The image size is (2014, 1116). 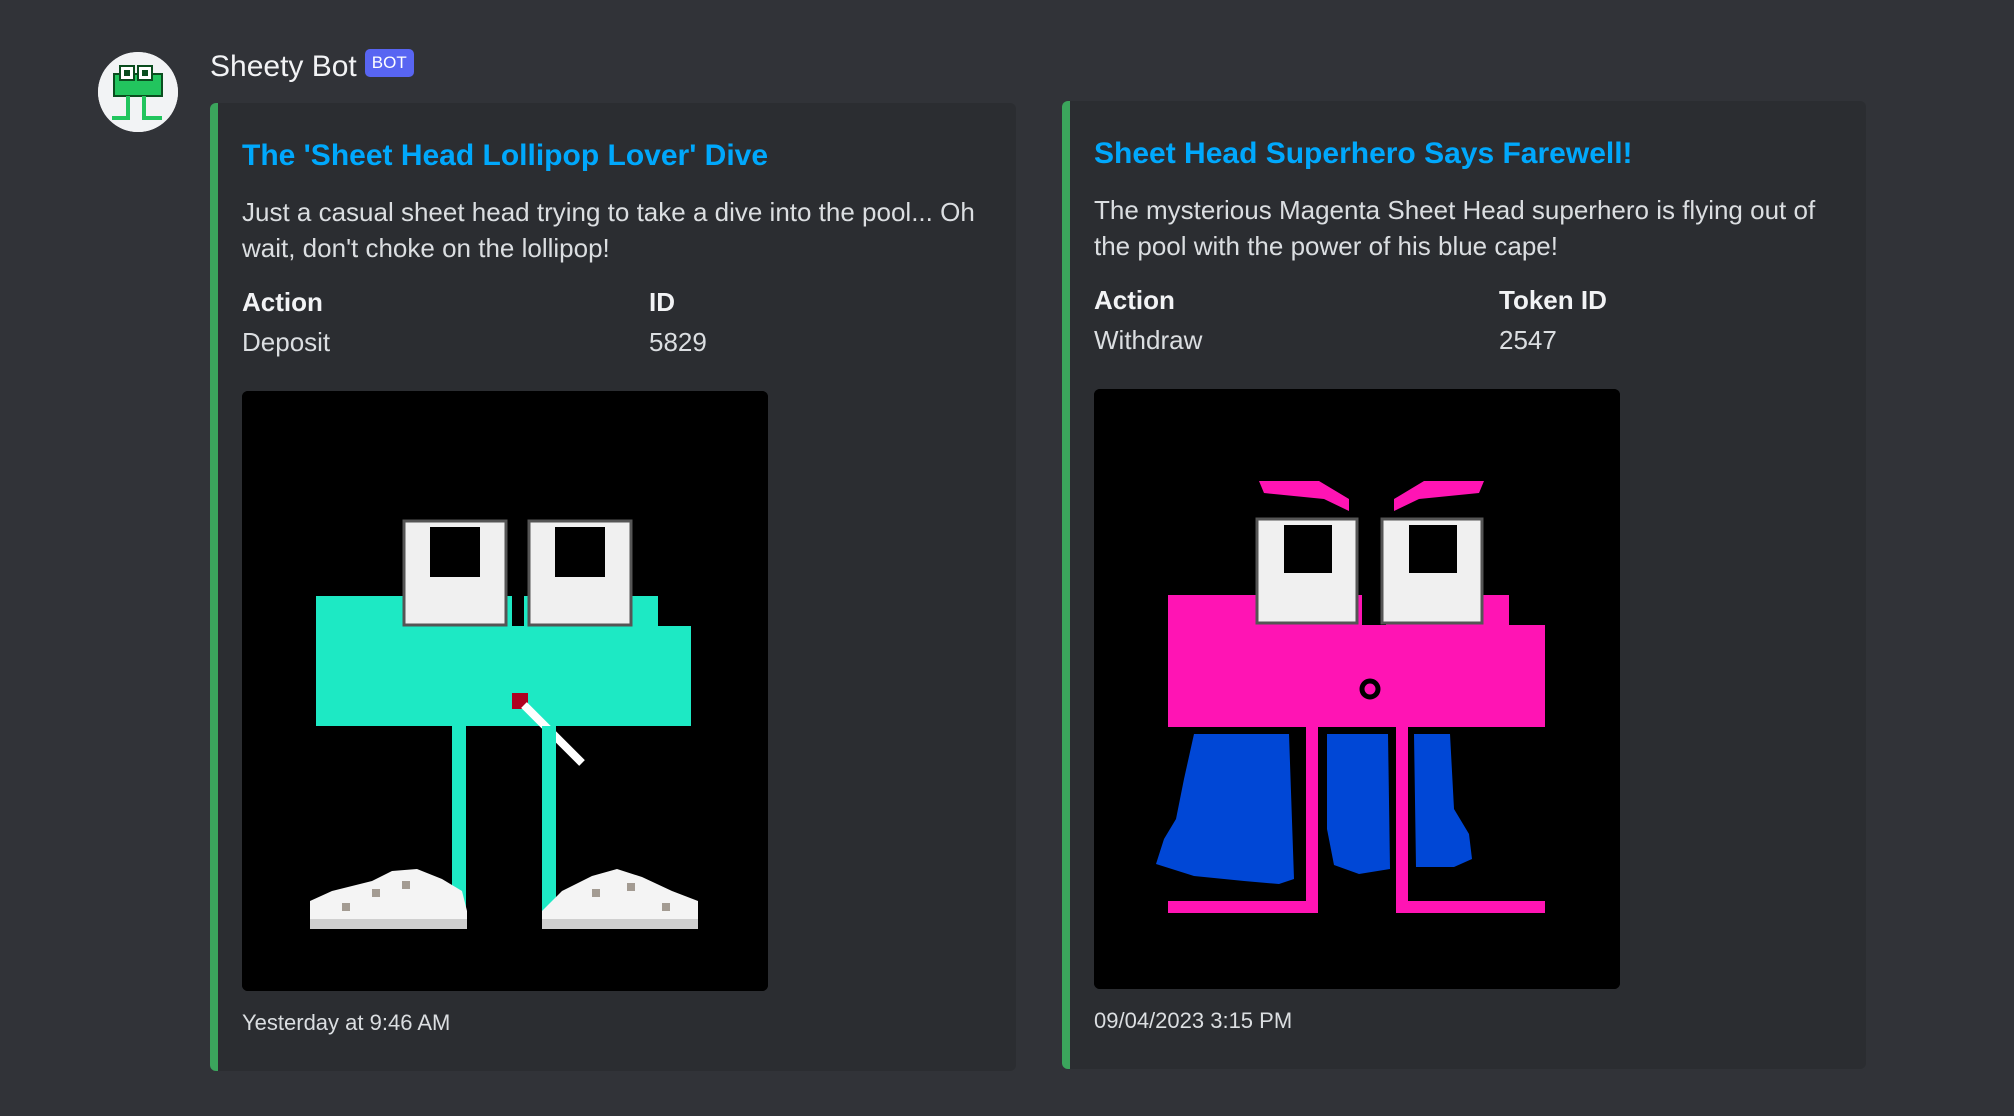 I want to click on field-id-value: 5829, so click(x=678, y=342).